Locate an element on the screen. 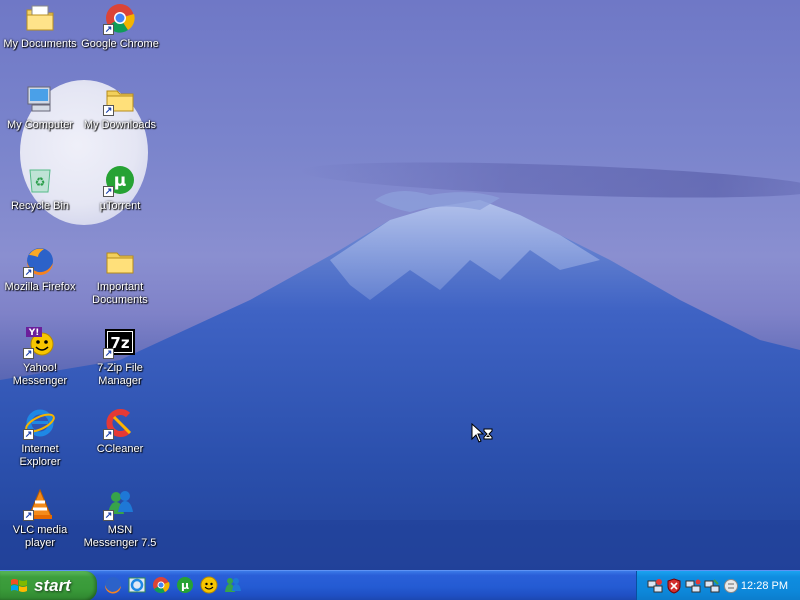  icon-label: Recycle Bin is located at coordinates (40, 206).